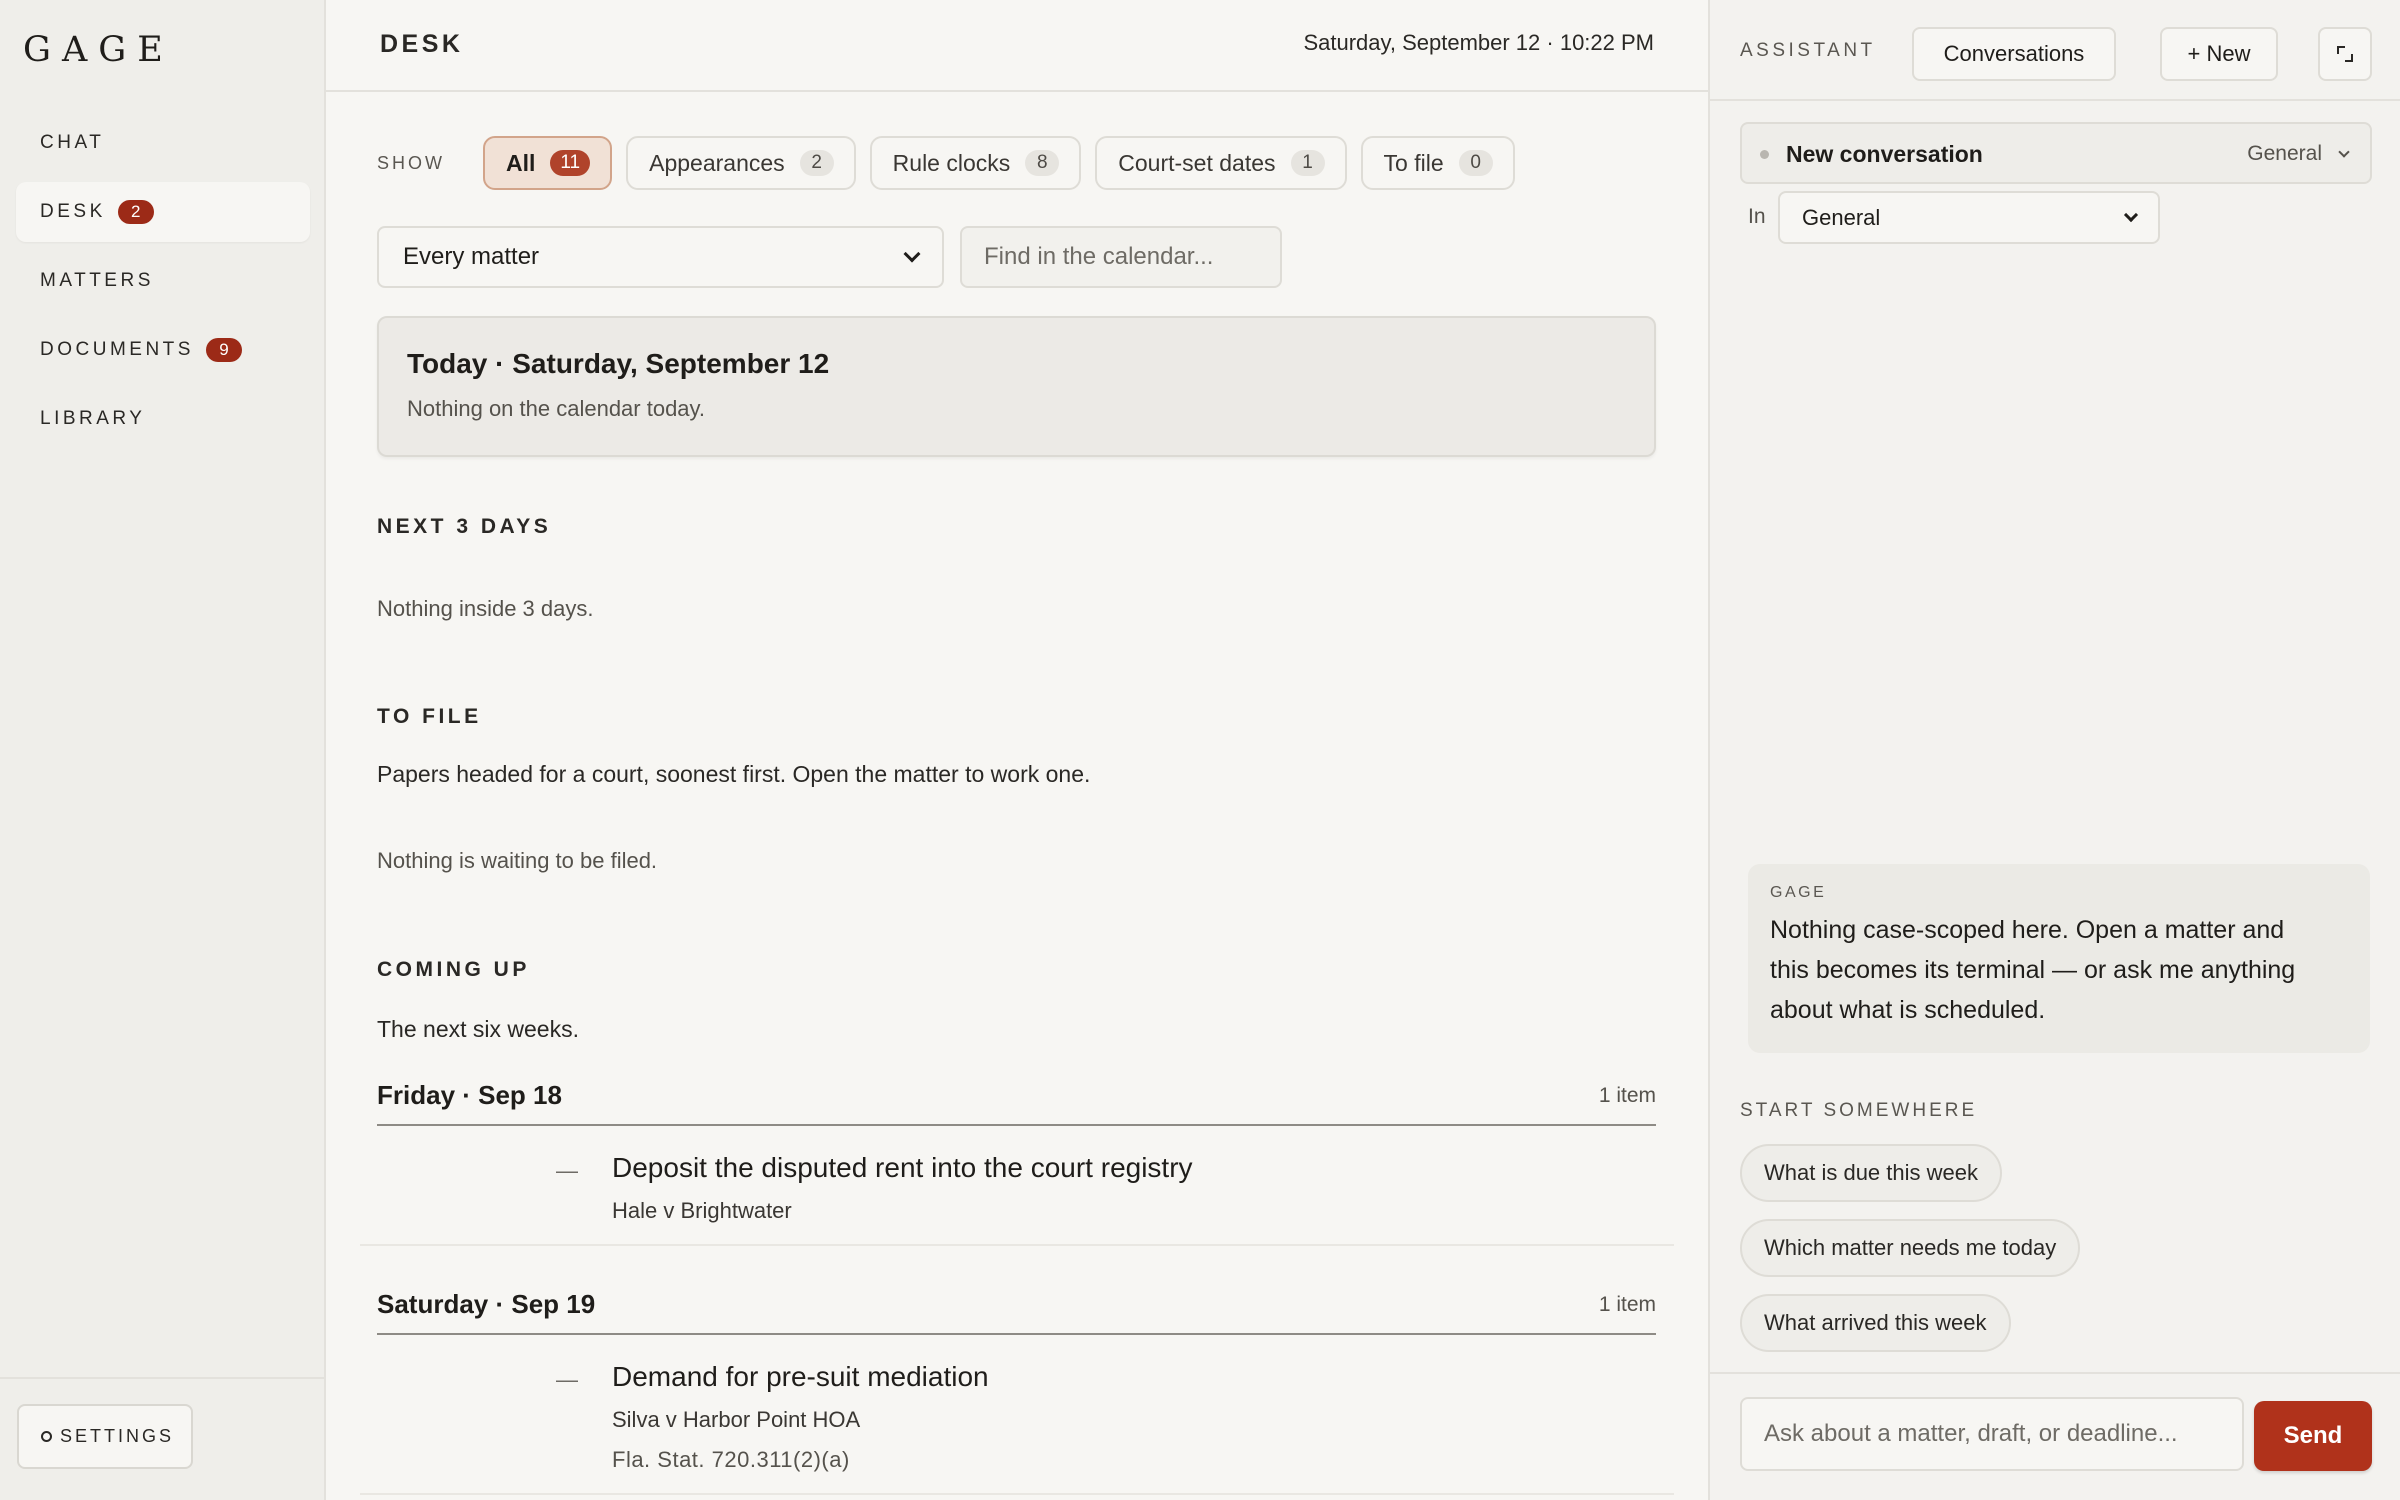 This screenshot has height=1500, width=2400. I want to click on pill-count: 11, so click(570, 163).